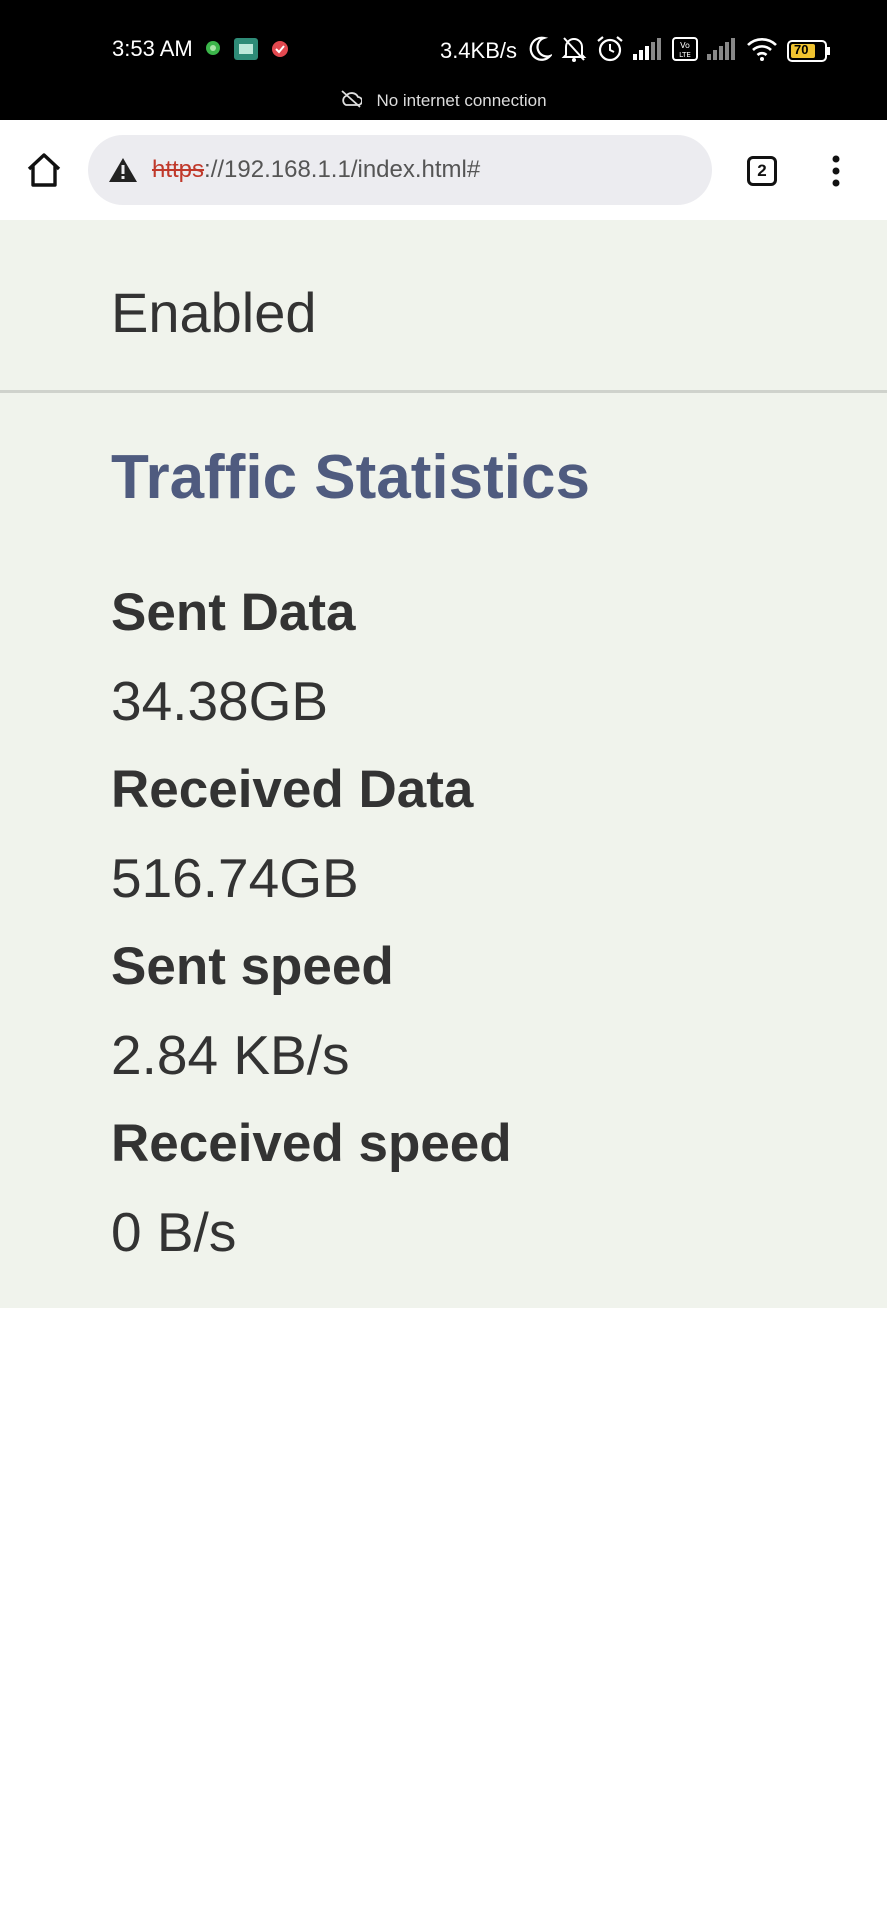 Image resolution: width=887 pixels, height=1920 pixels. Describe the element at coordinates (178, 169) in the screenshot. I see `url-scheme: https` at that location.